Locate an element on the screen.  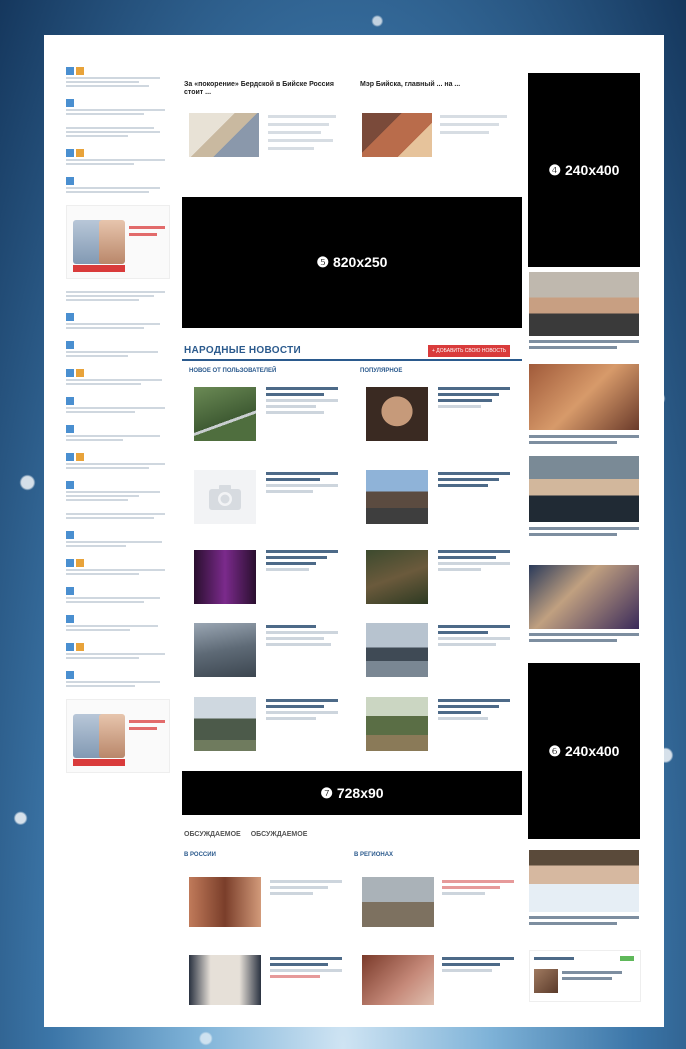
tab-discussed-2: ОБСУЖДАЕМОЕ is located at coordinates (279, 834).